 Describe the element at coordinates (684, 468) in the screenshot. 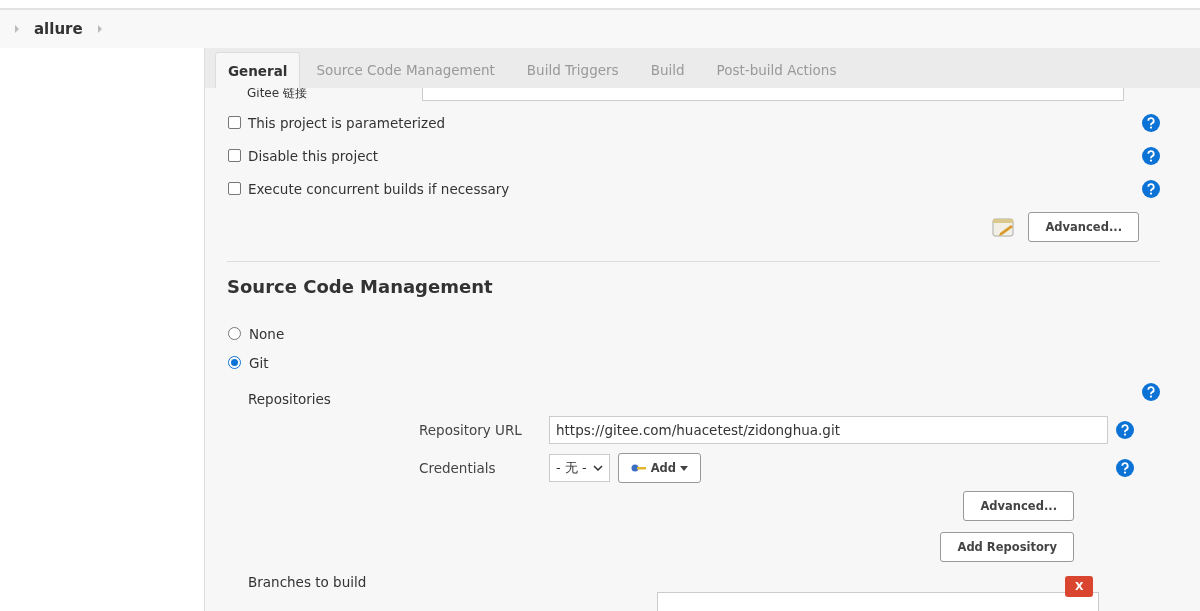

I see `caret-icon` at that location.